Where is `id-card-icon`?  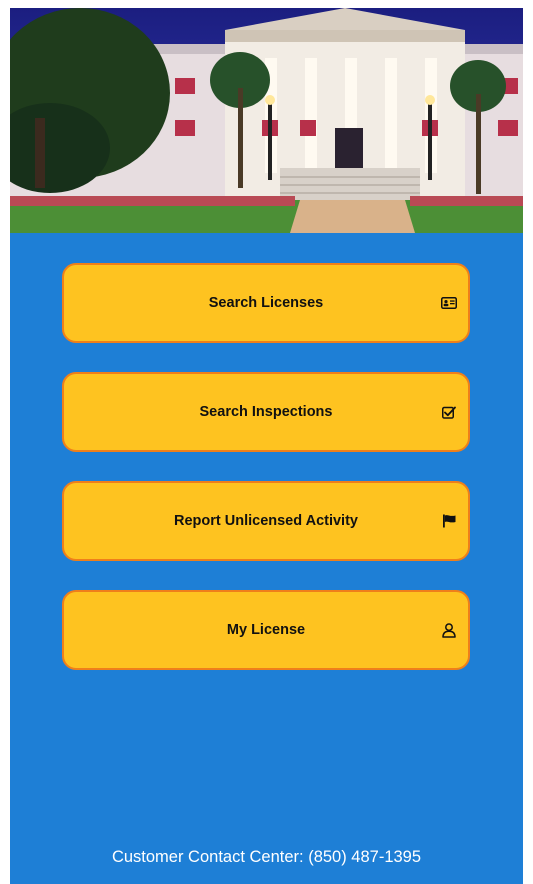 id-card-icon is located at coordinates (449, 303).